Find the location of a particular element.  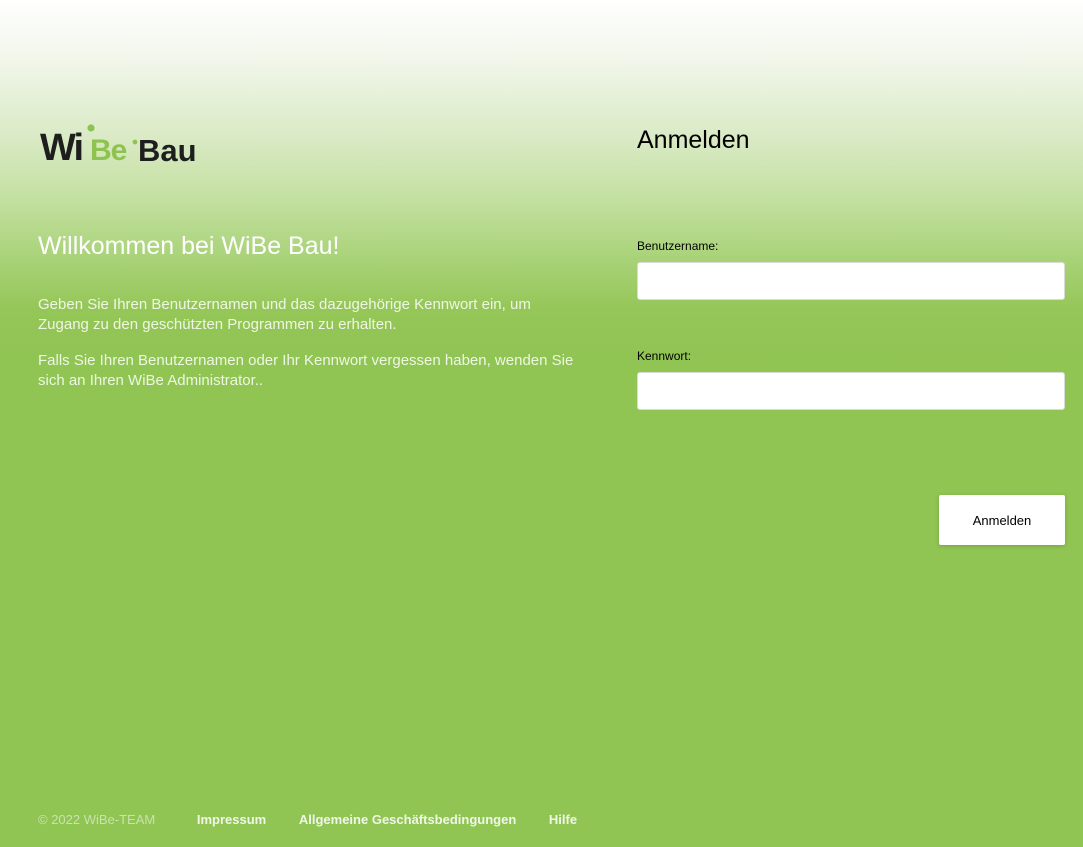

logo-dot-i is located at coordinates (91, 128).